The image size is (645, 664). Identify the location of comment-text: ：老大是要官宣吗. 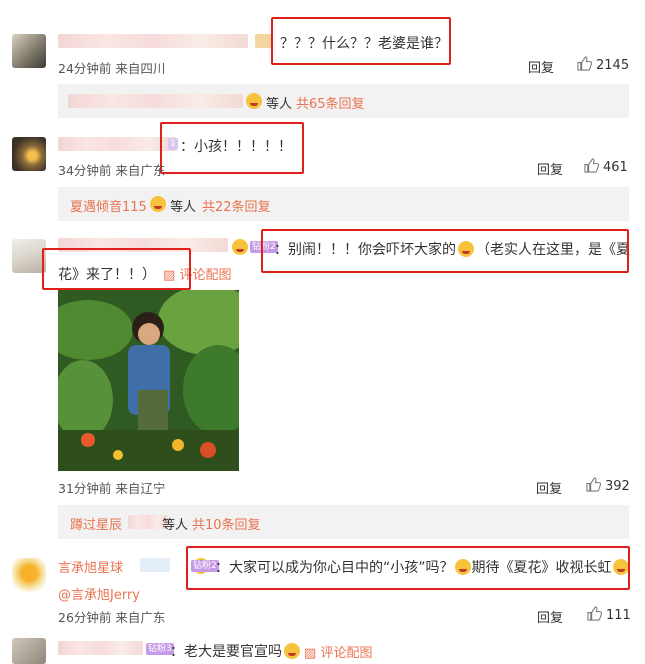
(235, 651).